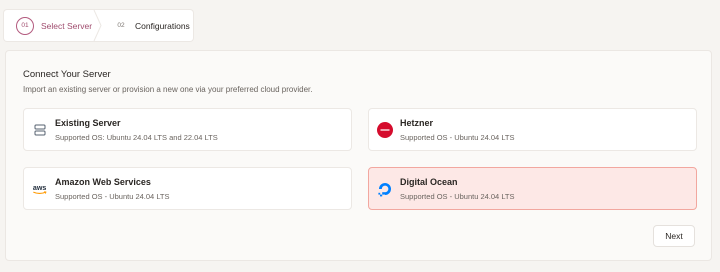  I want to click on step-number: 01, so click(25, 25).